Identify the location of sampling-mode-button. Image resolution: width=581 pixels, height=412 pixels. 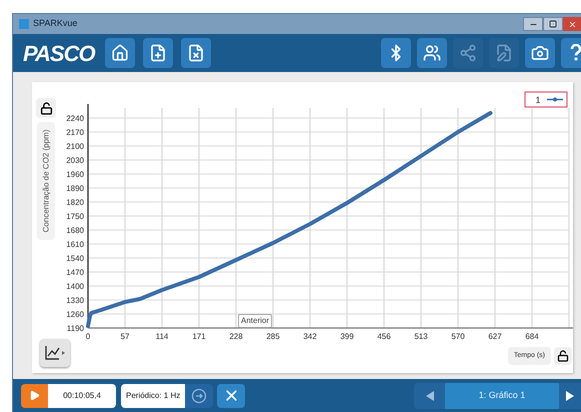
(199, 396).